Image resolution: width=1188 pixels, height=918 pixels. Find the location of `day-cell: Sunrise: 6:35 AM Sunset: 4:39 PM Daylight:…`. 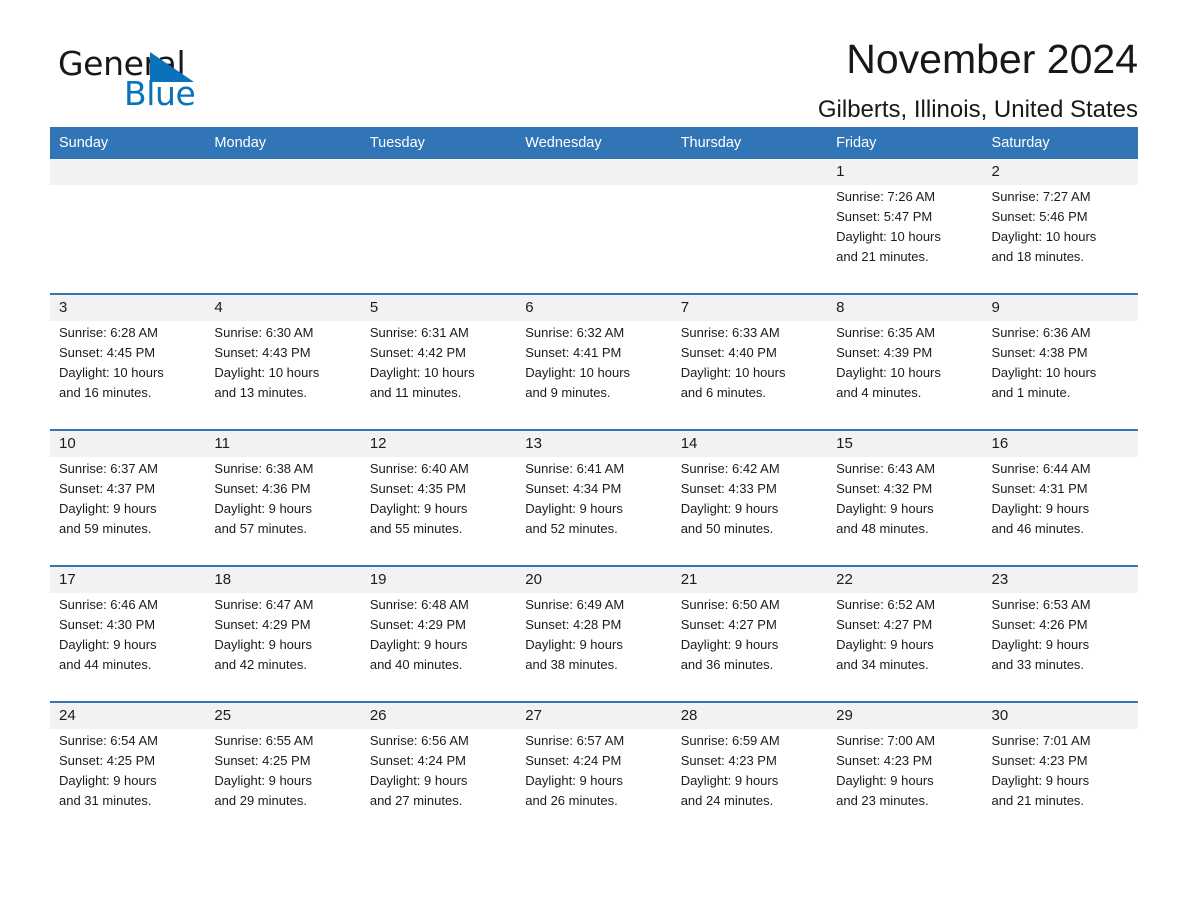

day-cell: Sunrise: 6:35 AM Sunset: 4:39 PM Daylight:… is located at coordinates (905, 375).